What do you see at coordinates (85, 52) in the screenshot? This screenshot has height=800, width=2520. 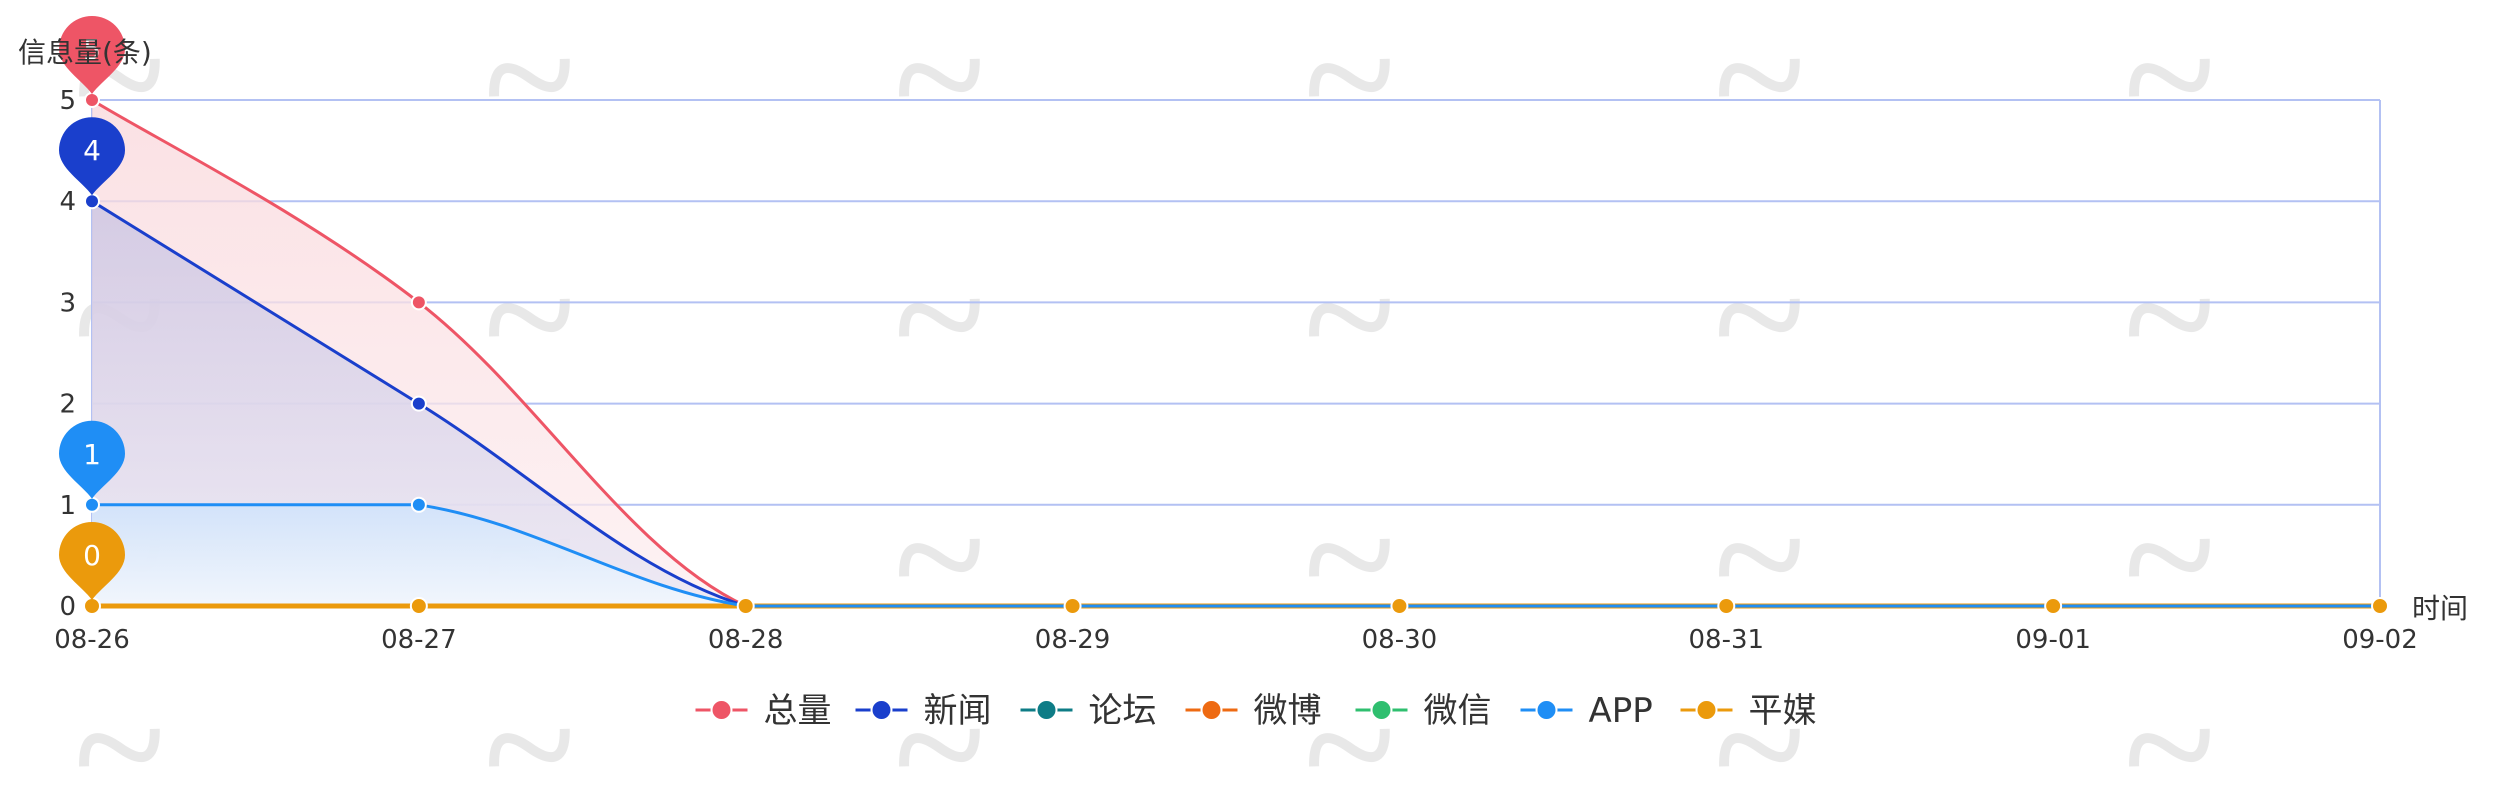 I see `y-axis-label: 信息量(条)` at bounding box center [85, 52].